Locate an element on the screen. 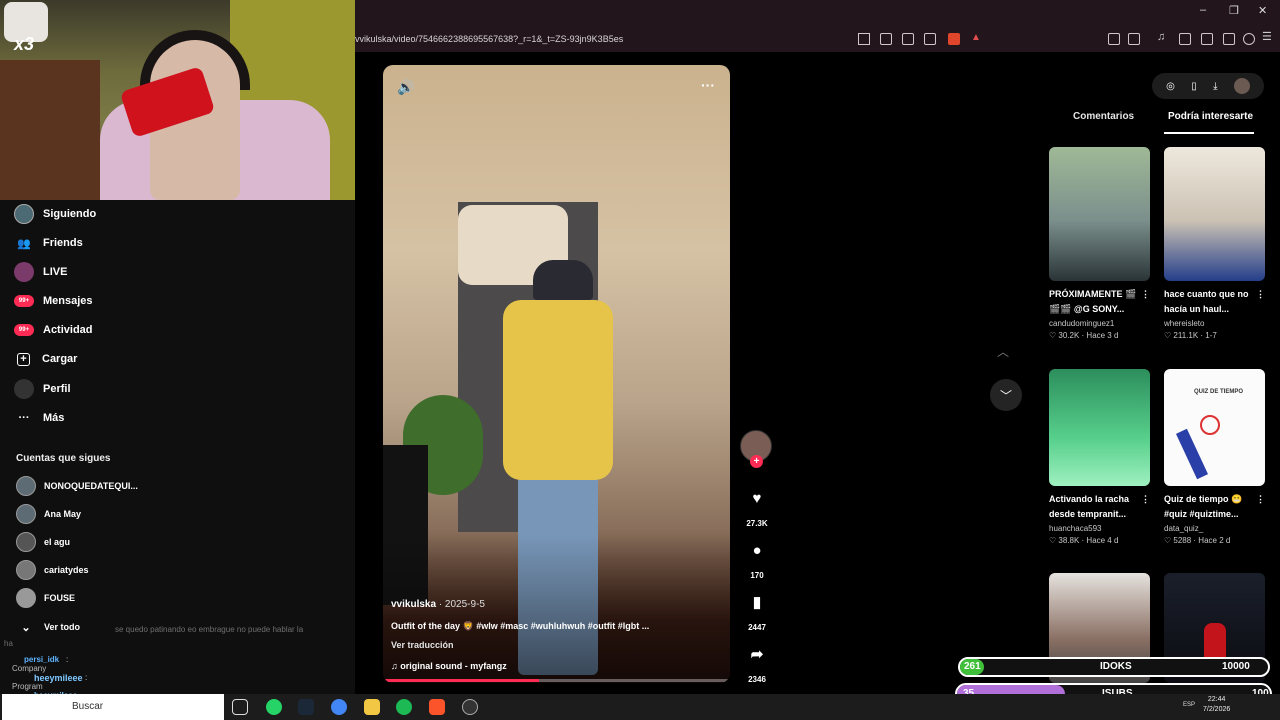  vpn-icon is located at coordinates (1249, 39).